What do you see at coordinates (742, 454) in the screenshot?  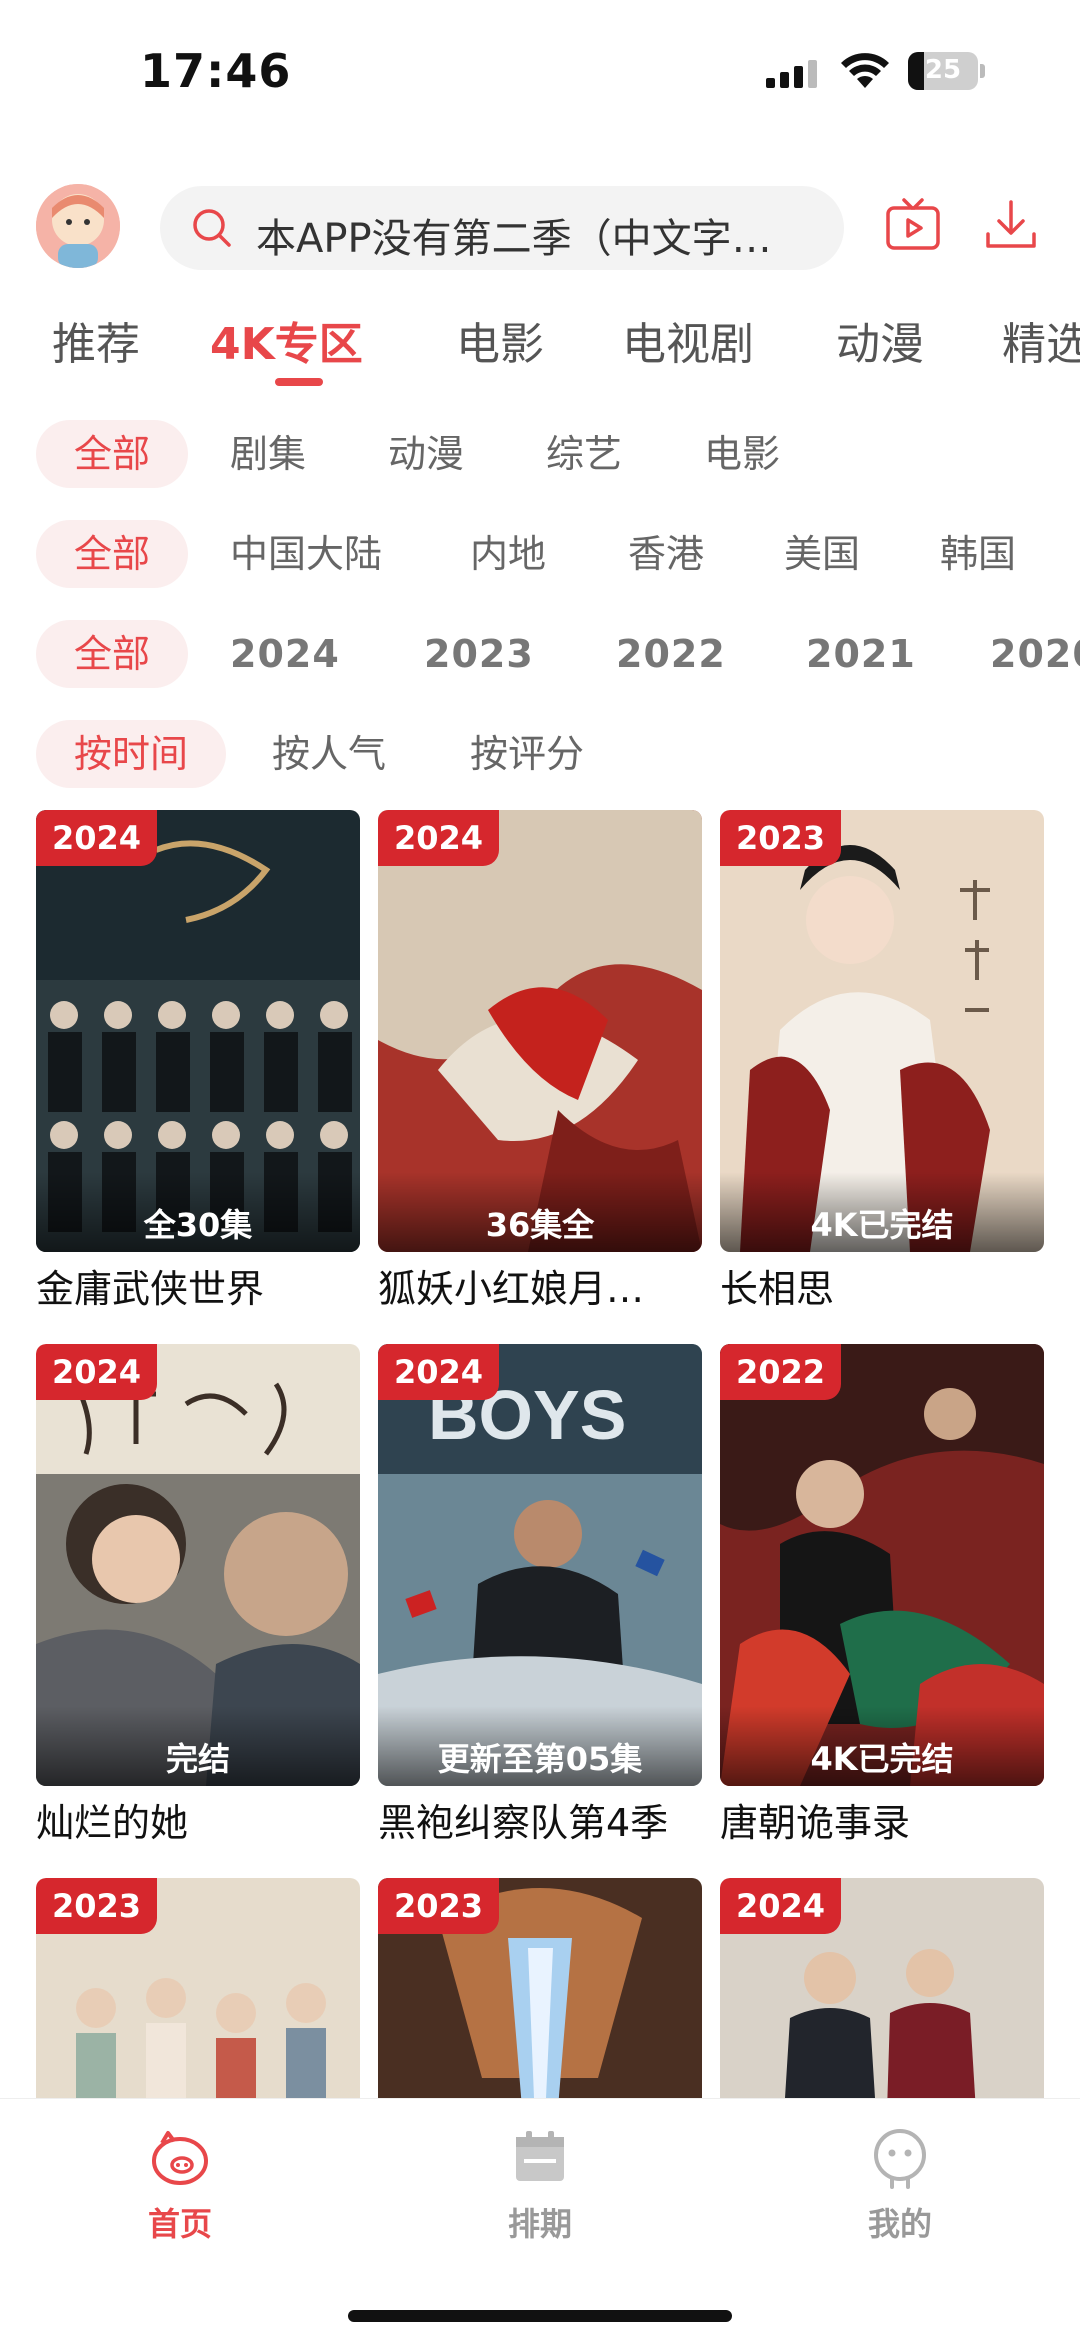 I see `filter-type-movie: 电影` at bounding box center [742, 454].